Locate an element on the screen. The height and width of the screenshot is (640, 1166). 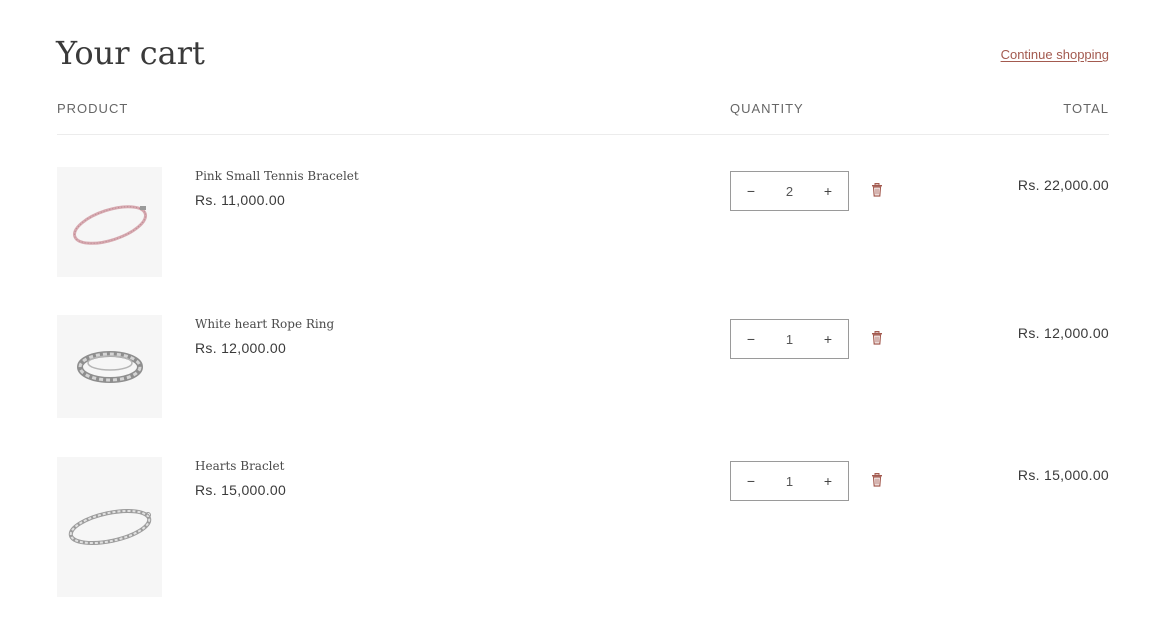
product-price: Rs. 11,000.00 is located at coordinates (240, 200).